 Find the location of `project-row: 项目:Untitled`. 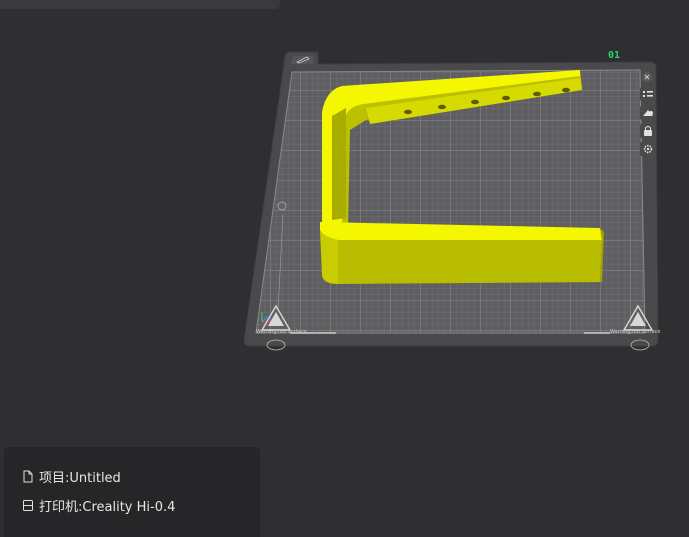

project-row: 项目:Untitled is located at coordinates (71, 476).